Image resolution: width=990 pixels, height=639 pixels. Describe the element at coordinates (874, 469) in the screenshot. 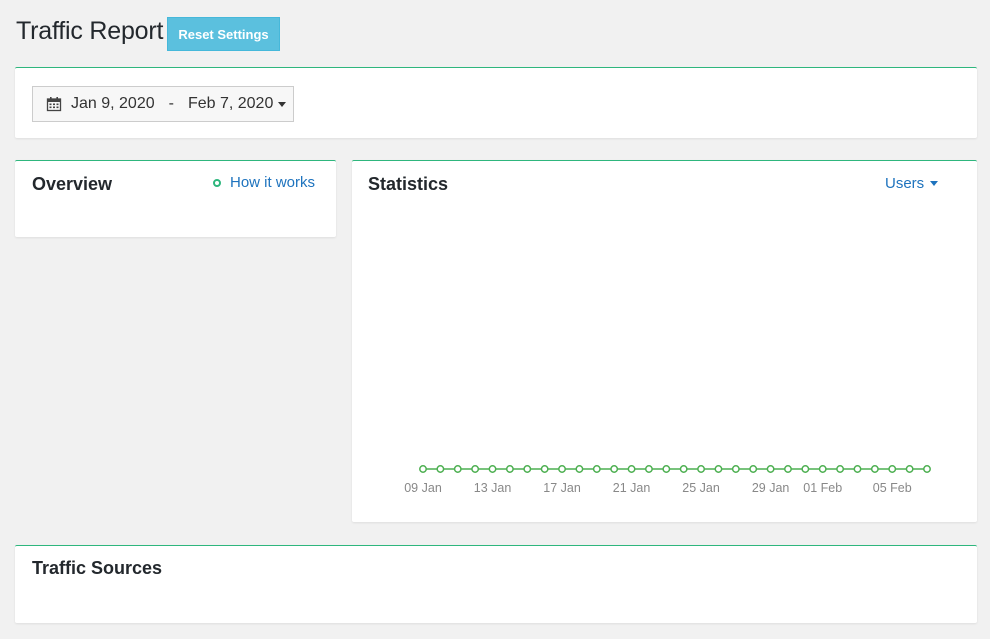

I see `data-point-04-feb` at that location.